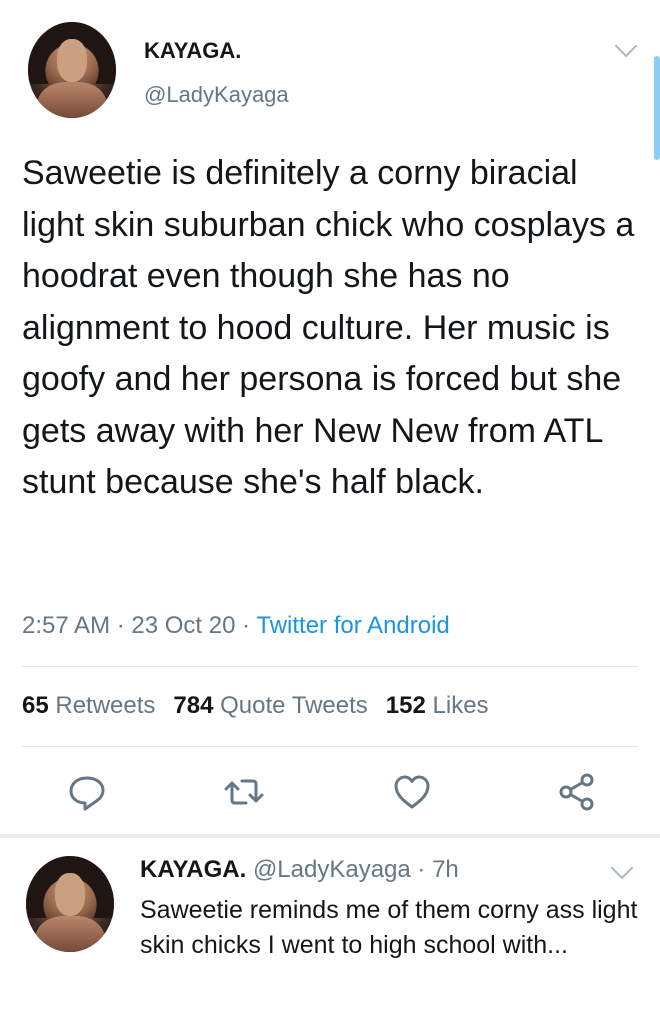 Image resolution: width=660 pixels, height=1024 pixels. I want to click on tweet-date: 23 Oct 20, so click(183, 625).